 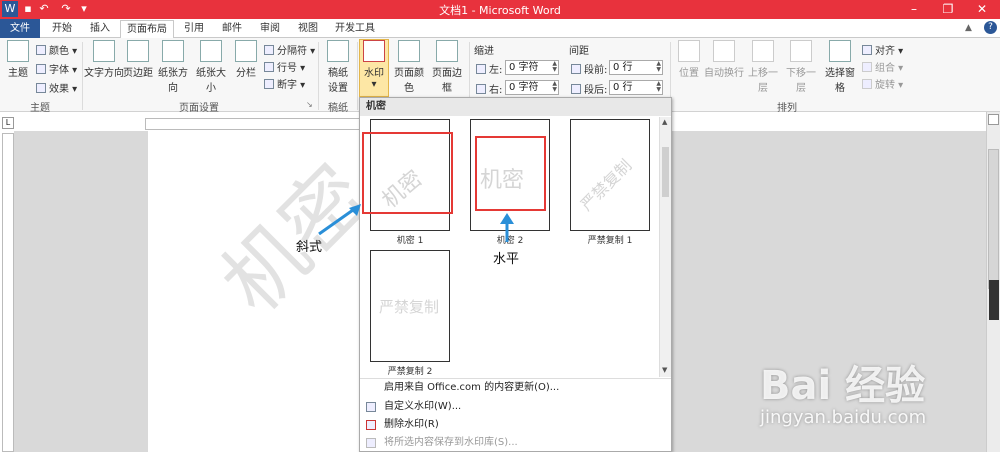 I want to click on group-icon, so click(x=867, y=67).